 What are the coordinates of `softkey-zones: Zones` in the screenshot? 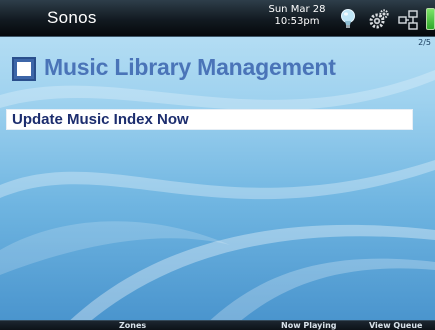 It's located at (132, 325).